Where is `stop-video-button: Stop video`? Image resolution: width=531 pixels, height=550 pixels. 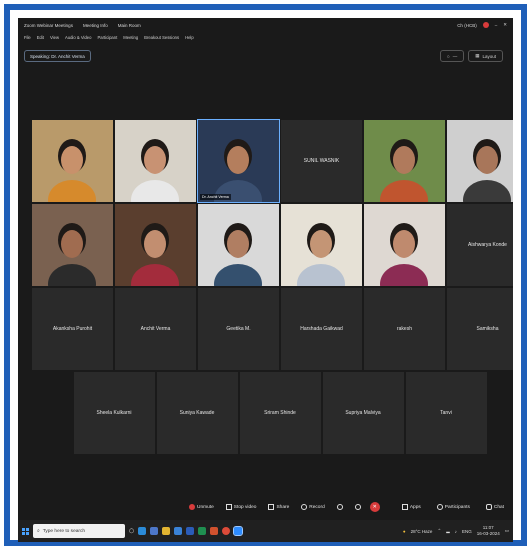
stop-video-button: Stop video is located at coordinates (241, 507).